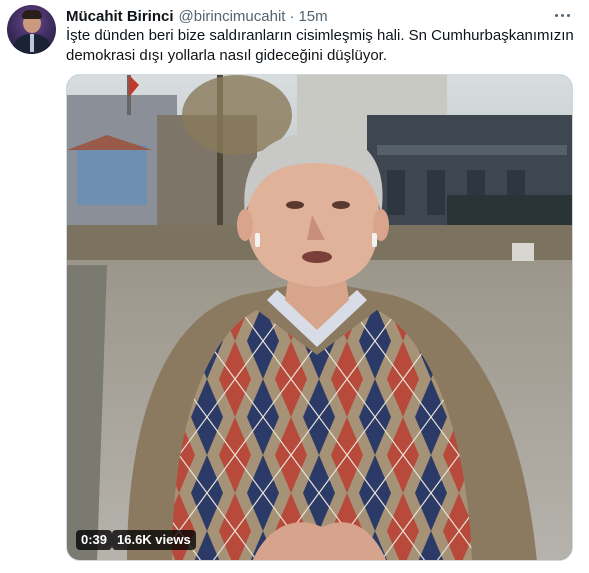 Image resolution: width=589 pixels, height=573 pixels. I want to click on video-views-badge: 16.6K views, so click(154, 540).